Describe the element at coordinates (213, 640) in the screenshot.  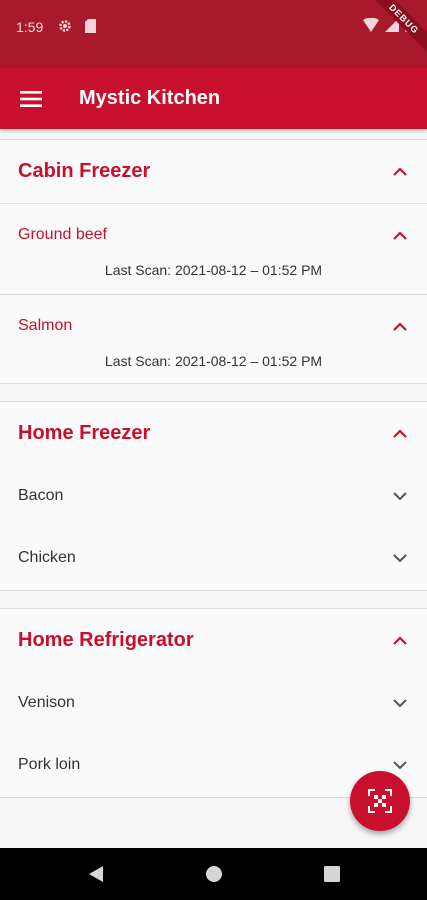
I see `section-header-home-refrigerator: Home Refrigerator` at that location.